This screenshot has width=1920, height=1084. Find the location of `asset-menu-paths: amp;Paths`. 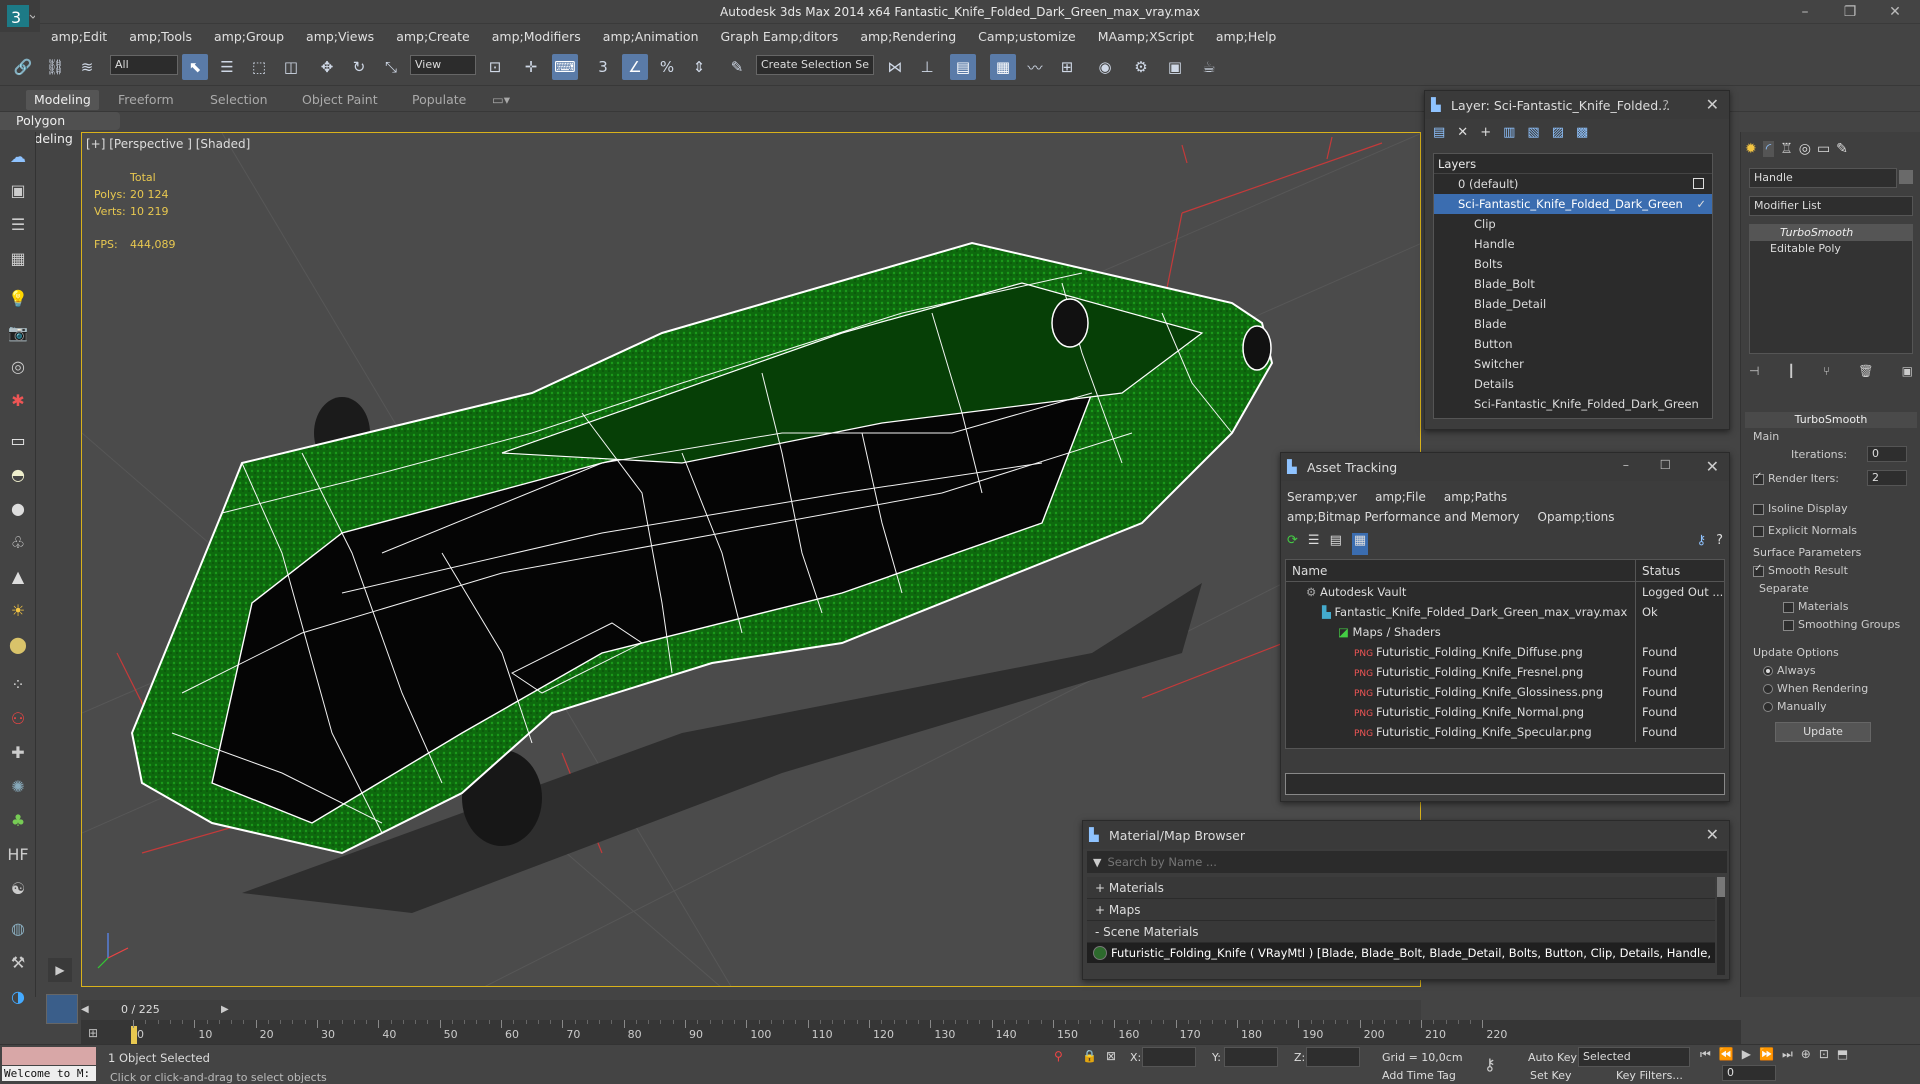

asset-menu-paths: amp;Paths is located at coordinates (1475, 497).